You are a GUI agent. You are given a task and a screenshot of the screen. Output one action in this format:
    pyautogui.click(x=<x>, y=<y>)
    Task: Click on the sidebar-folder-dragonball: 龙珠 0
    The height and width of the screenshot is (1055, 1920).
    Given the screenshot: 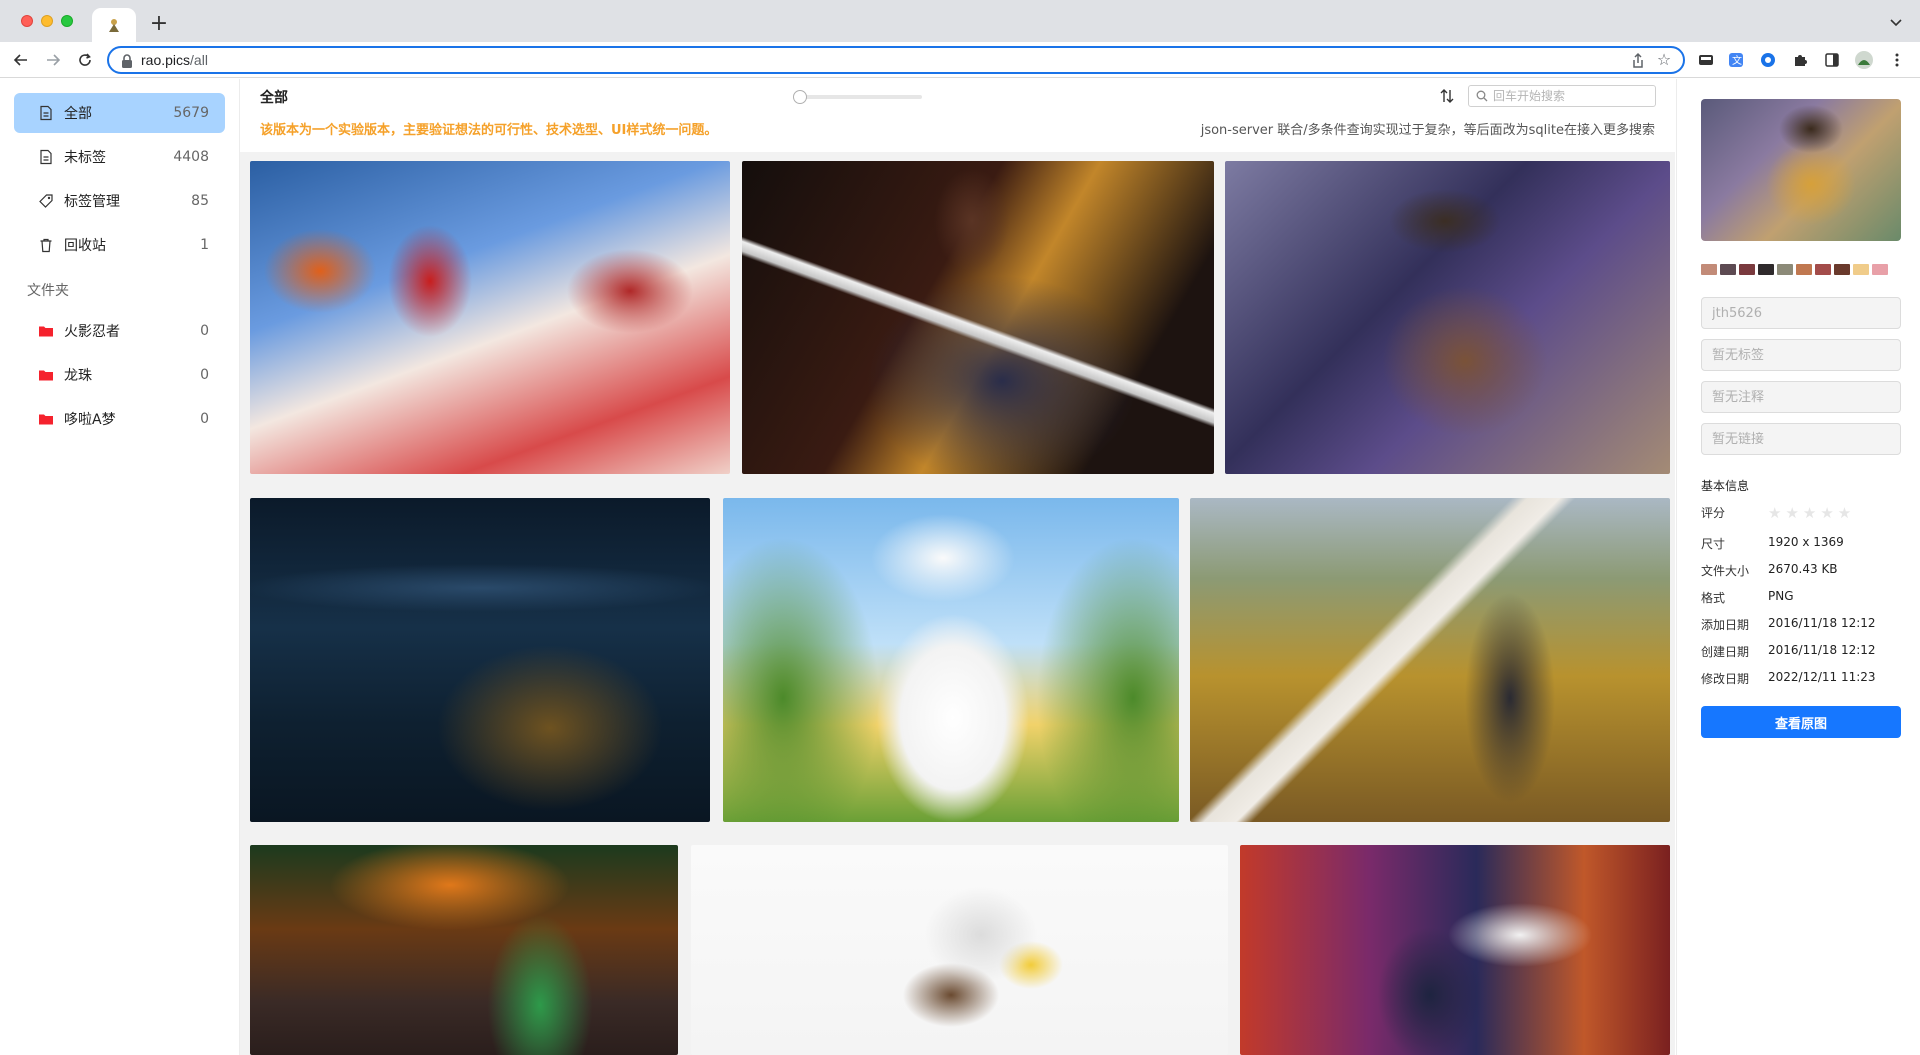 What is the action you would take?
    pyautogui.click(x=119, y=375)
    